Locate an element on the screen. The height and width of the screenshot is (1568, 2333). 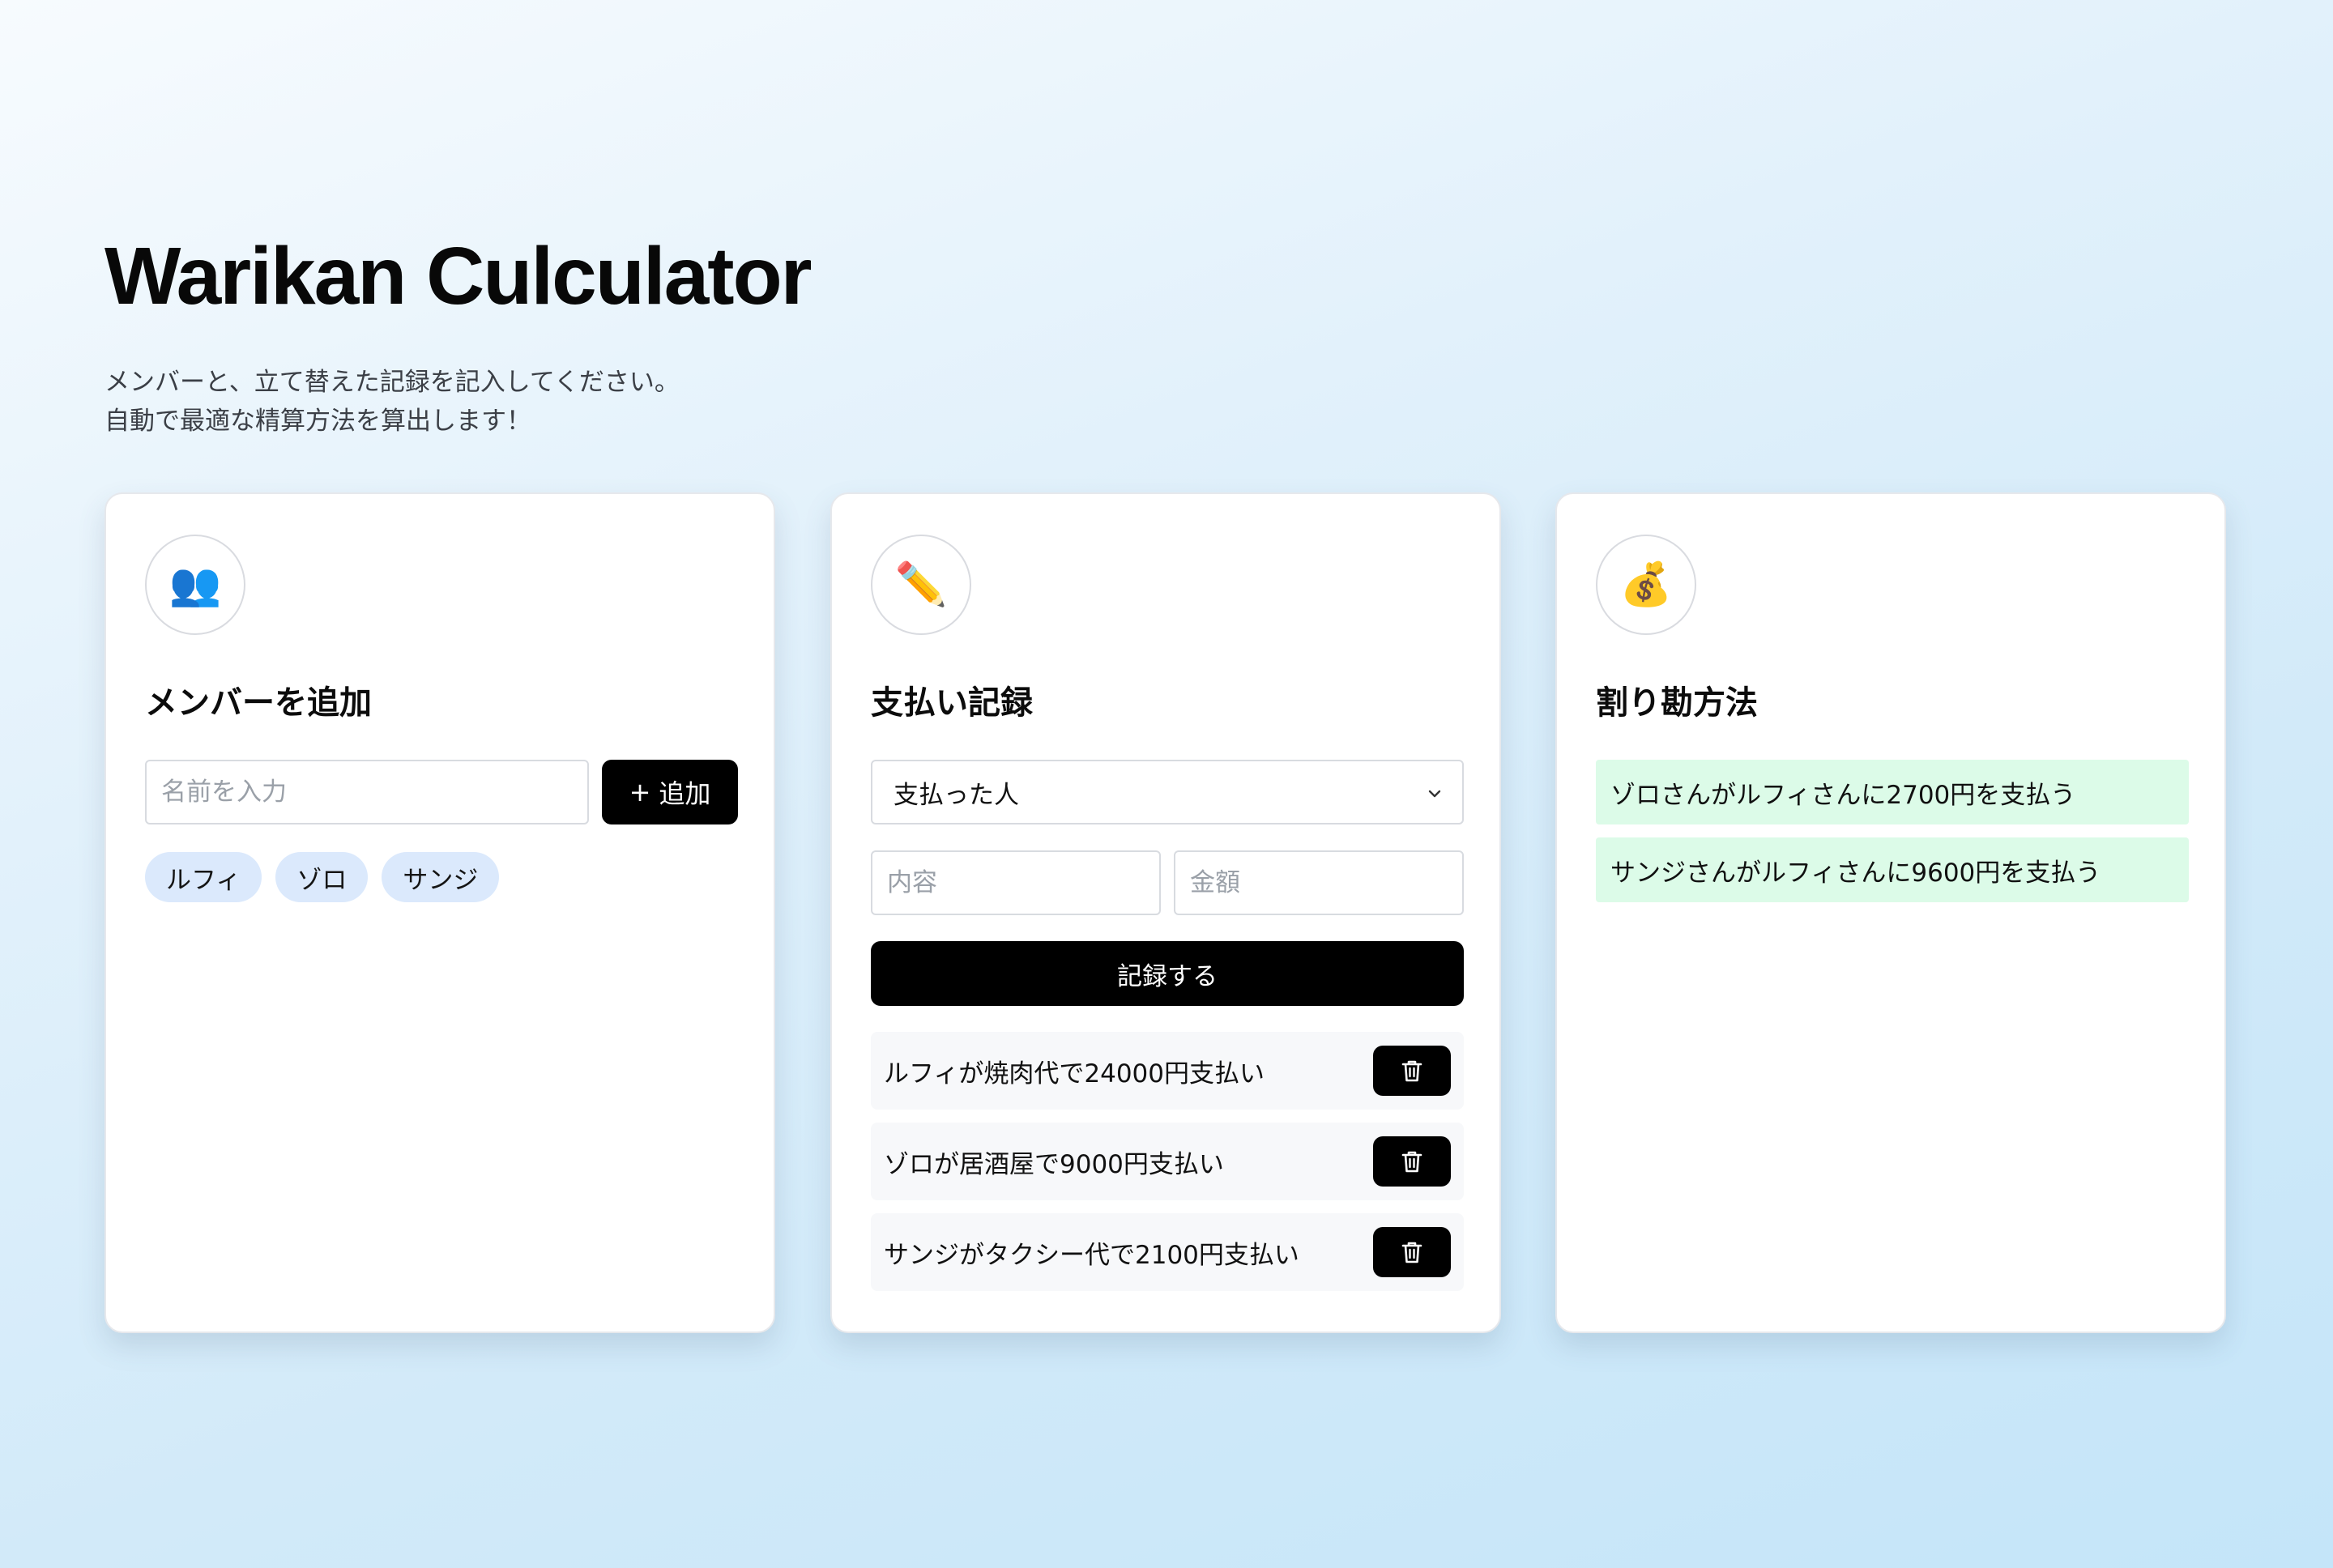
add-member-button-label: 追加 is located at coordinates (685, 793).